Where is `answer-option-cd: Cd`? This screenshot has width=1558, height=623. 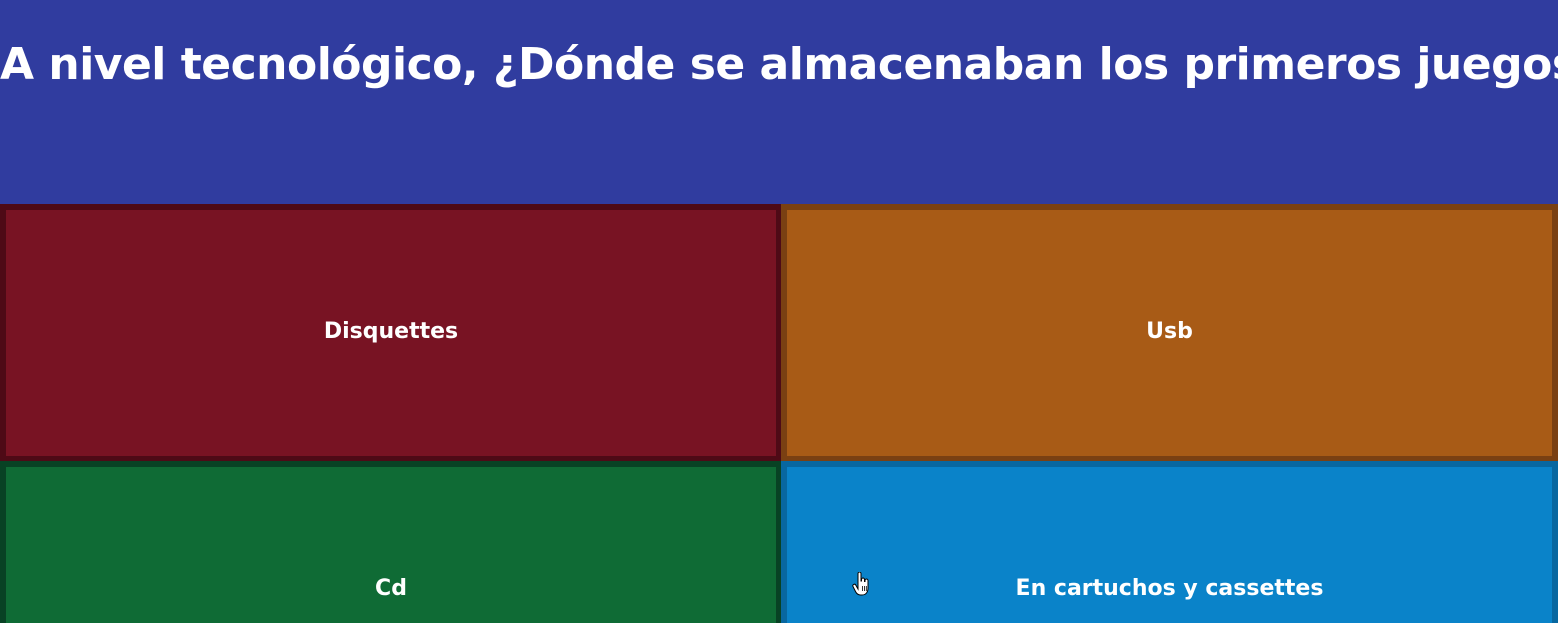 answer-option-cd: Cd is located at coordinates (391, 542).